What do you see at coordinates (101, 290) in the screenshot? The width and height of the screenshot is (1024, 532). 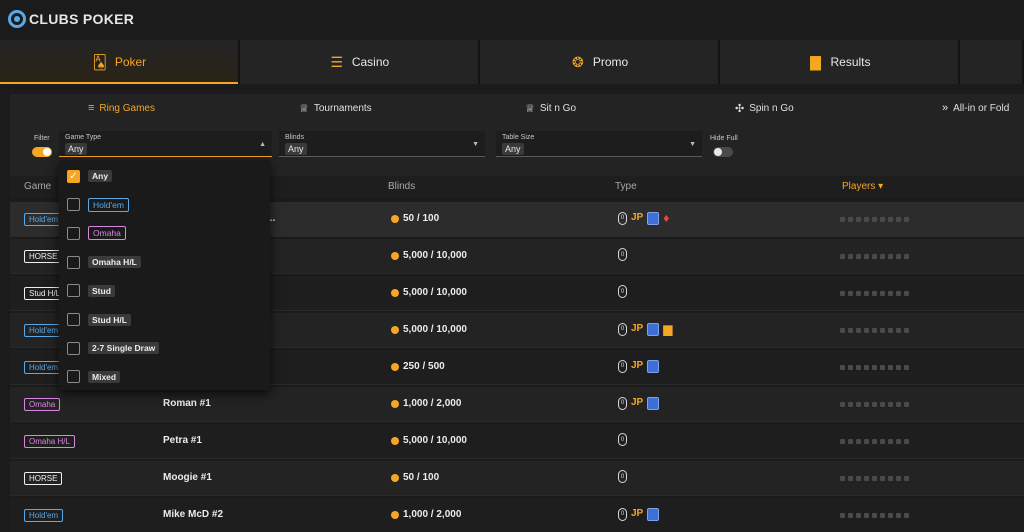 I see `option-label: Stud` at bounding box center [101, 290].